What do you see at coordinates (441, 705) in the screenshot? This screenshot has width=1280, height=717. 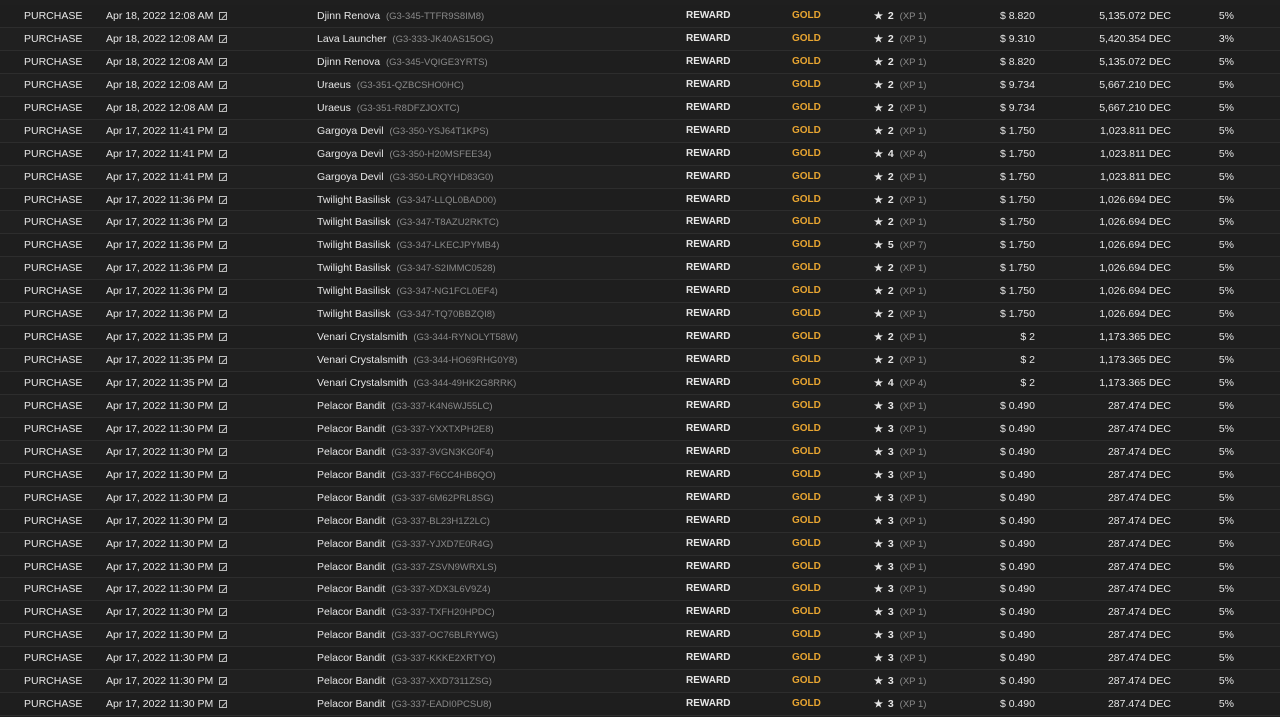 I see `card-id: (G3-337-EADI0PCSU8)` at bounding box center [441, 705].